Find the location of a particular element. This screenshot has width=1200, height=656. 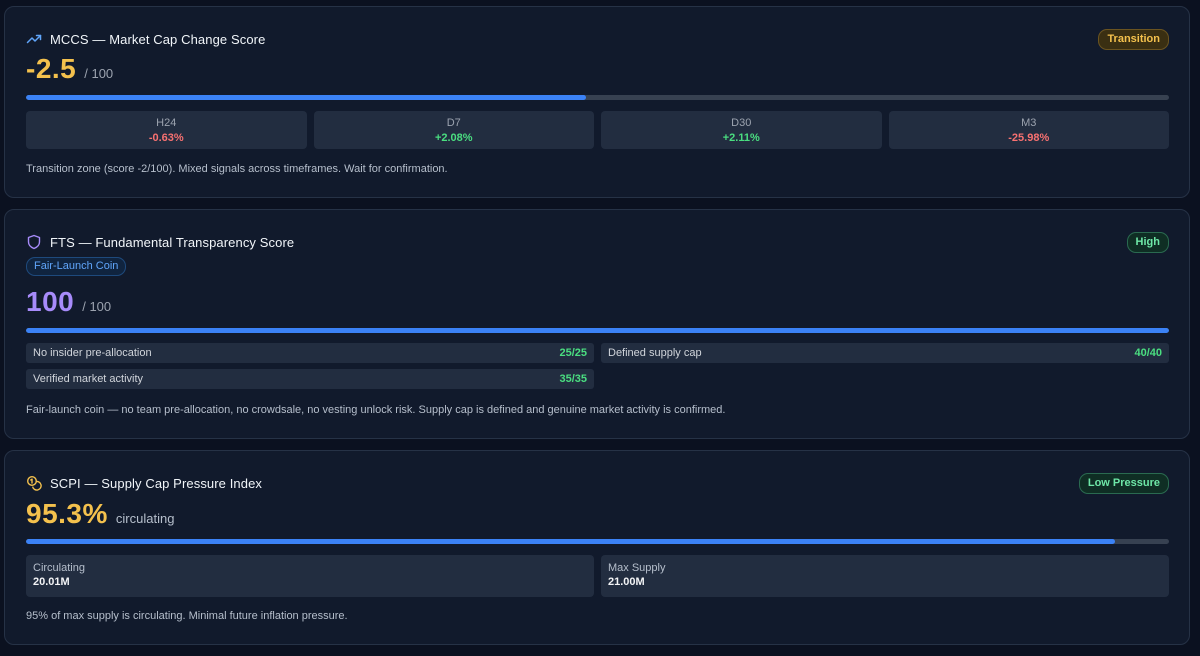

timeframe-label: D30 is located at coordinates (741, 123).